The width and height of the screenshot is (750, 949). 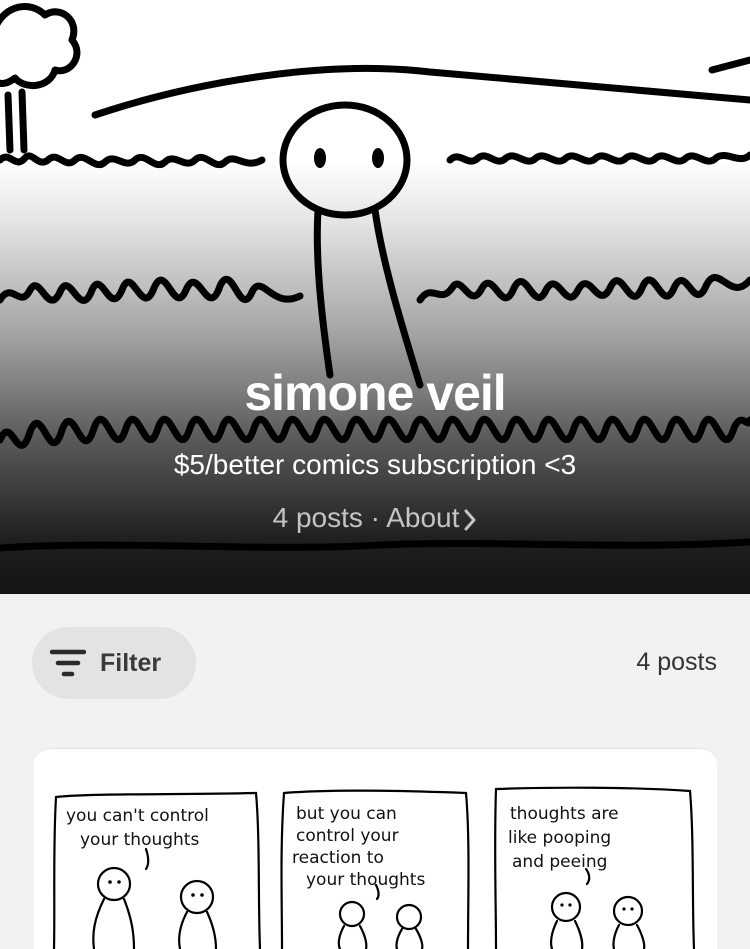 What do you see at coordinates (423, 517) in the screenshot?
I see `about-label: About` at bounding box center [423, 517].